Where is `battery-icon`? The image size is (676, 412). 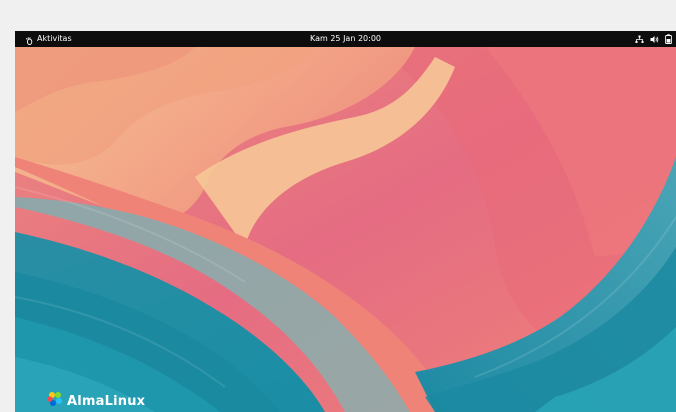 battery-icon is located at coordinates (668, 39).